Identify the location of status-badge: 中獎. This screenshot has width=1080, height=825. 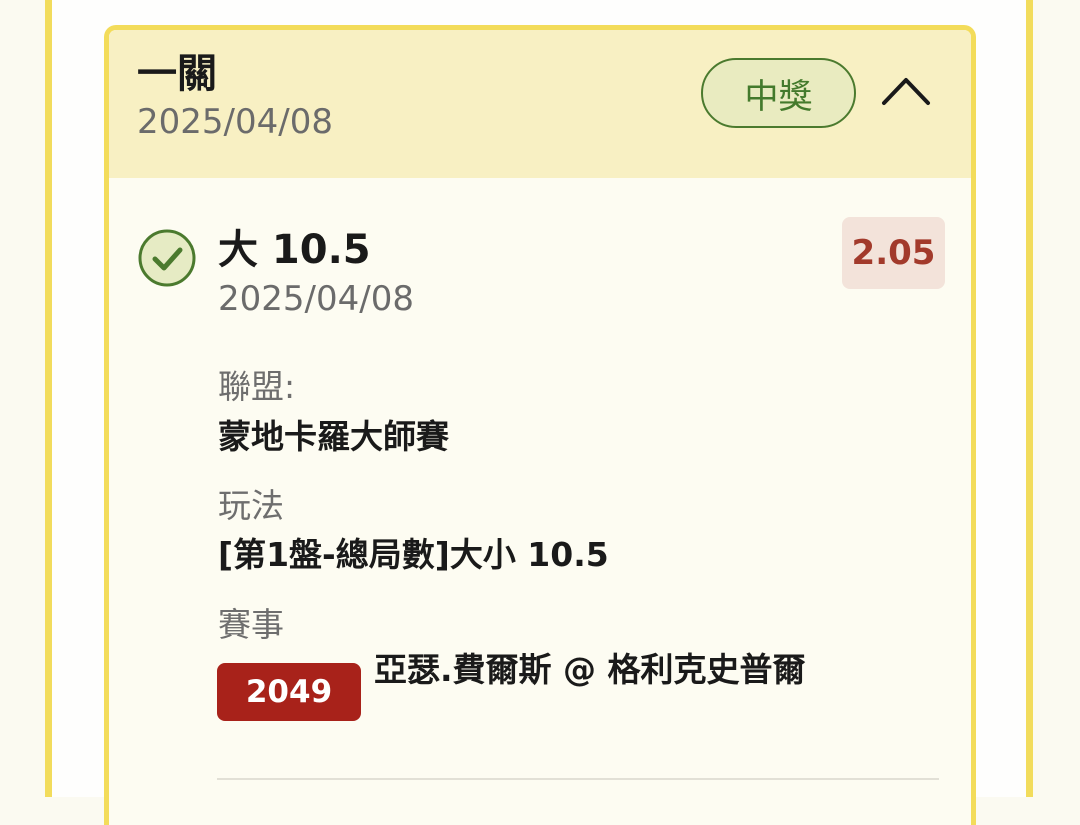
(778, 93).